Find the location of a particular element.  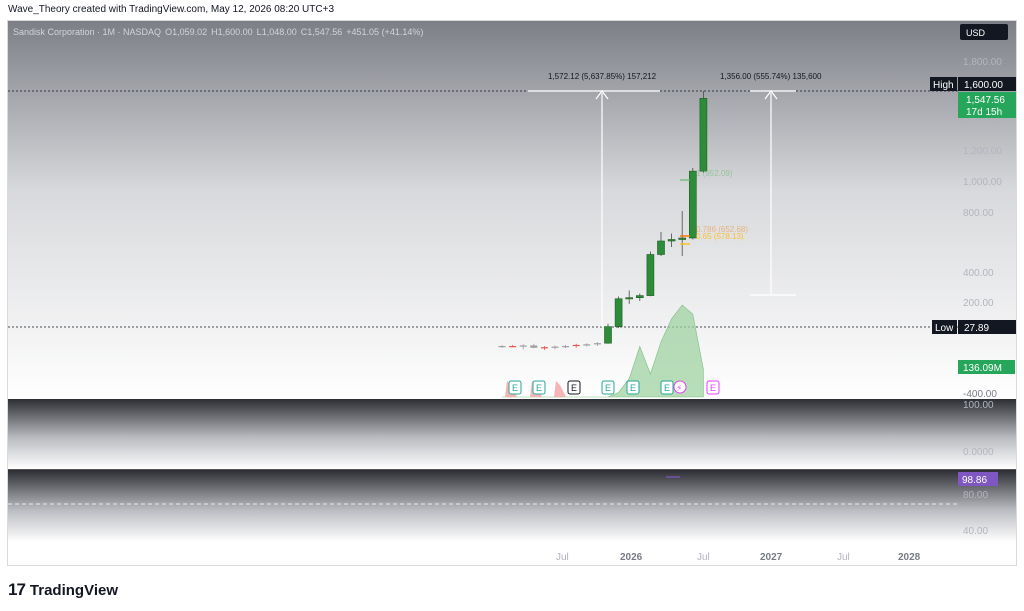

time-tick: 2026 is located at coordinates (631, 557).